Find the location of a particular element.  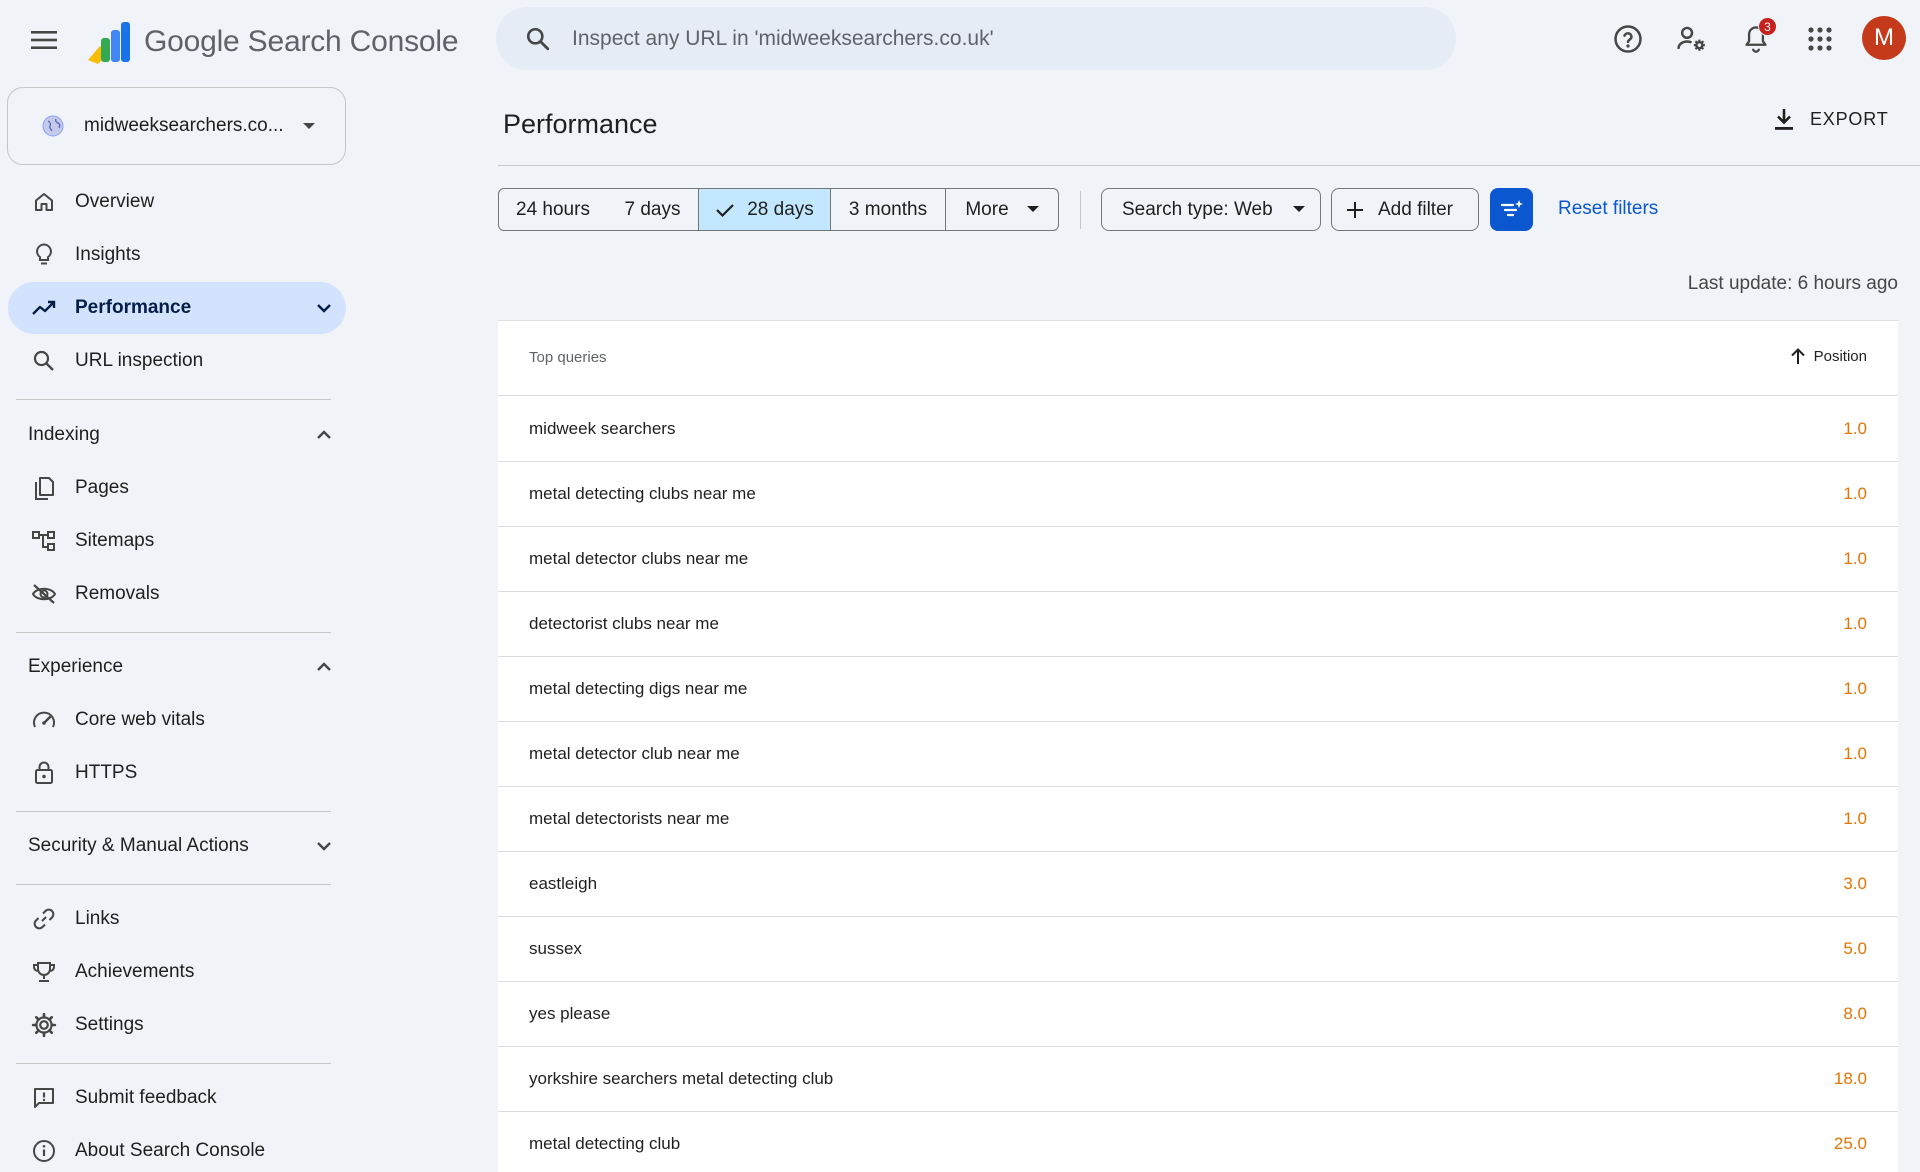

apps-grid-icon is located at coordinates (1820, 39).